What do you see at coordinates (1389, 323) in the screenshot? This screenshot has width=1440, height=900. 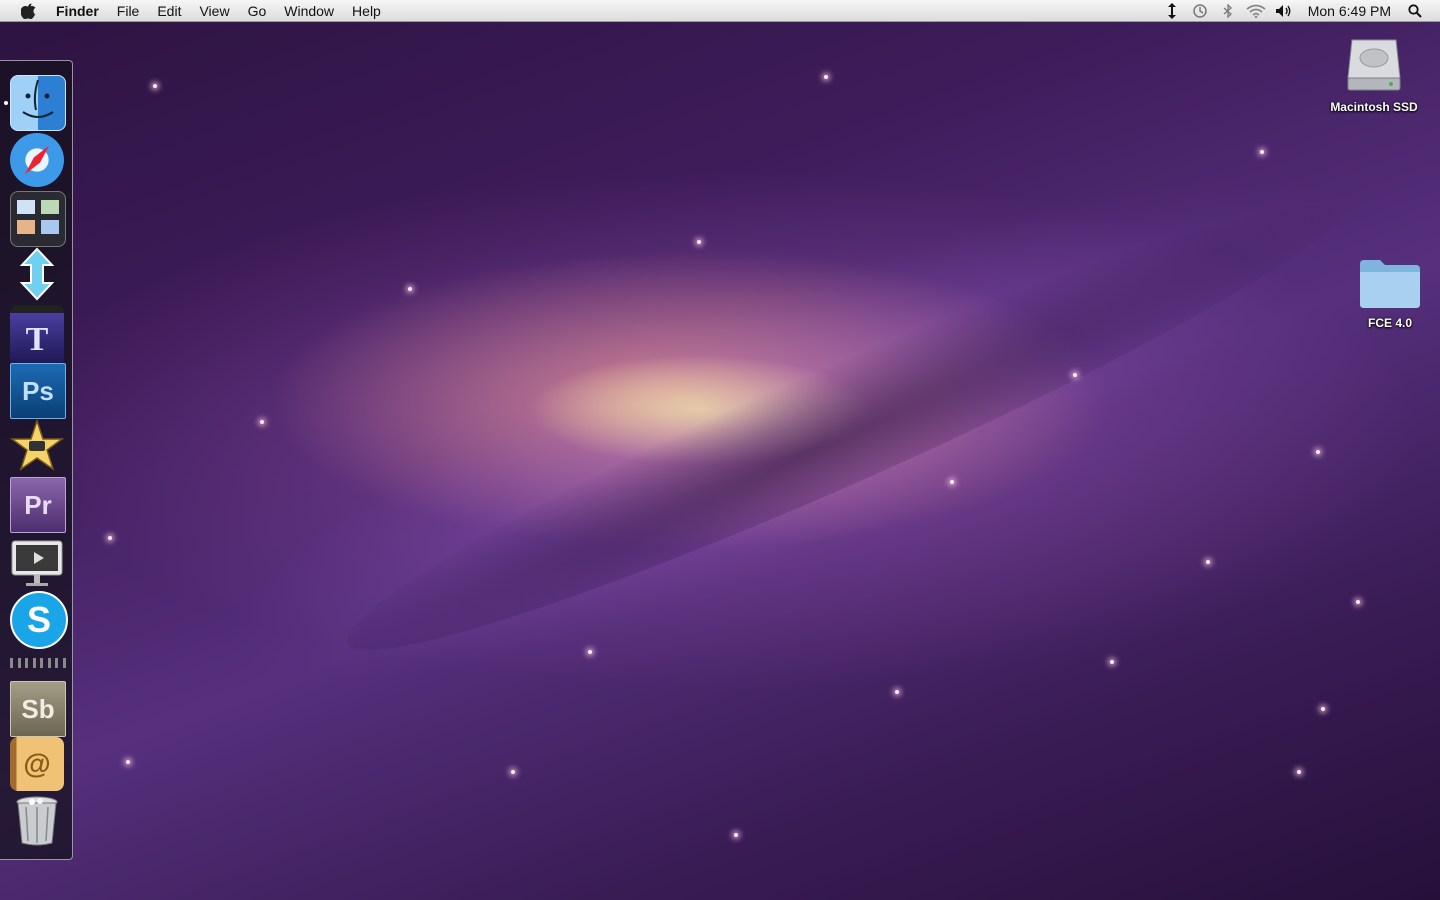 I see `desktop-folder-label: FCE 4.0` at bounding box center [1389, 323].